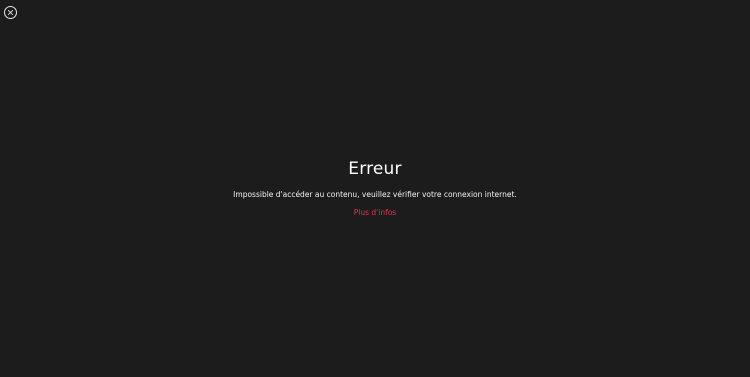  I want to click on close-button, so click(10, 12).